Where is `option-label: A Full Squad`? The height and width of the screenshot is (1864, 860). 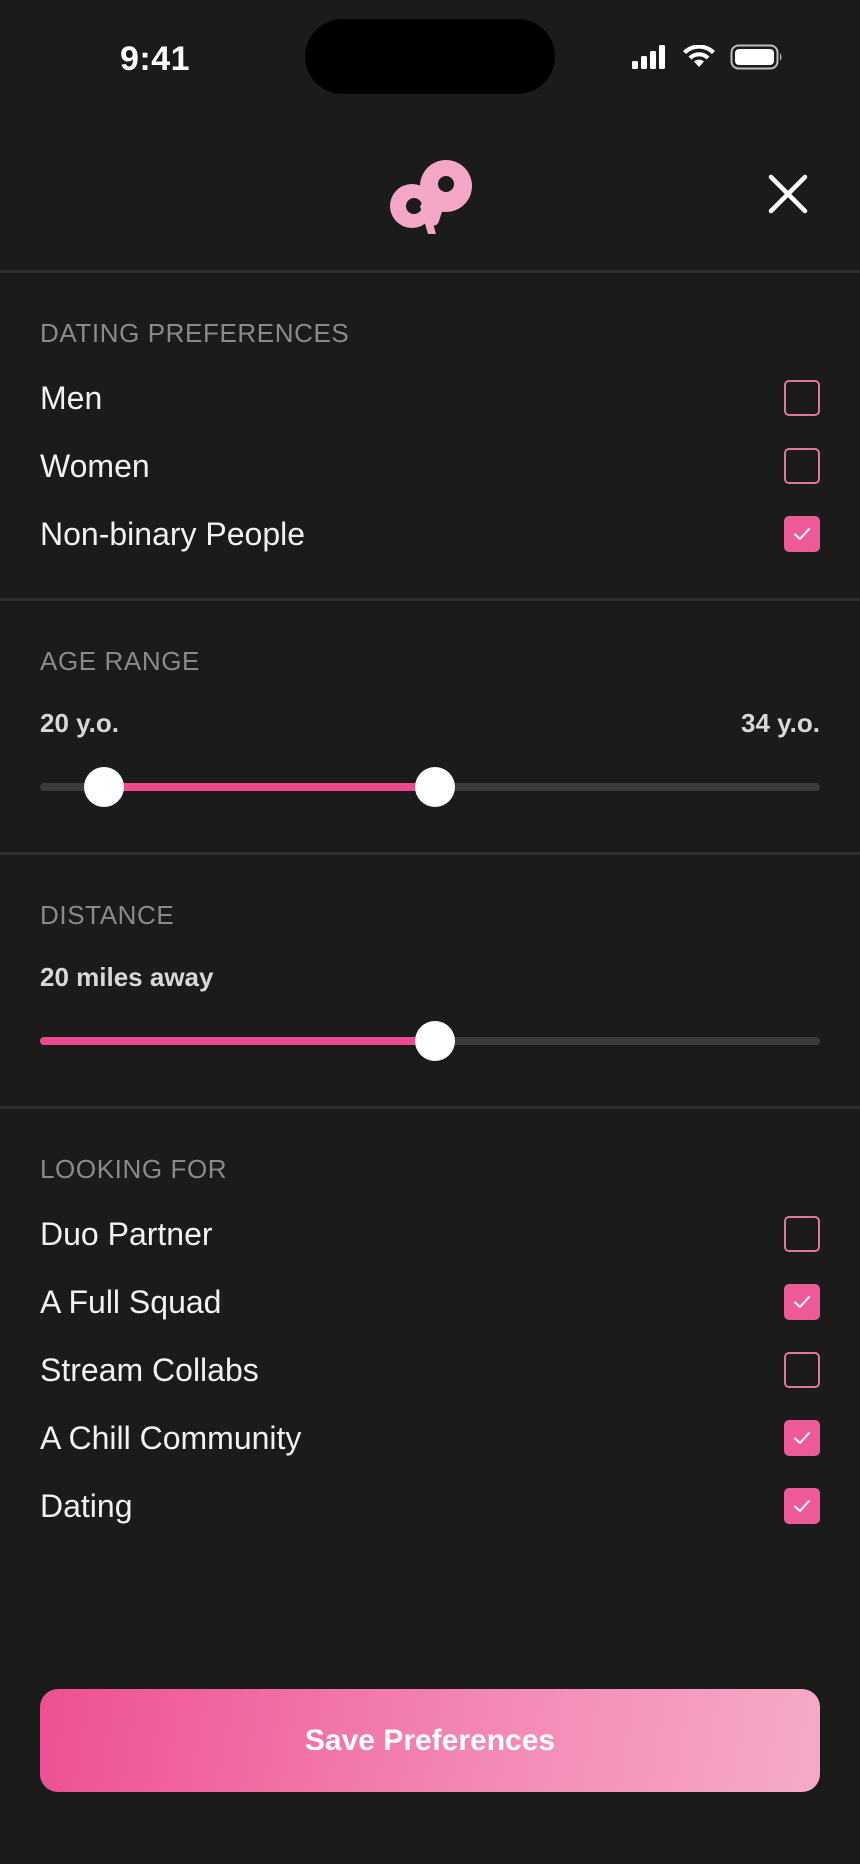 option-label: A Full Squad is located at coordinates (131, 1301).